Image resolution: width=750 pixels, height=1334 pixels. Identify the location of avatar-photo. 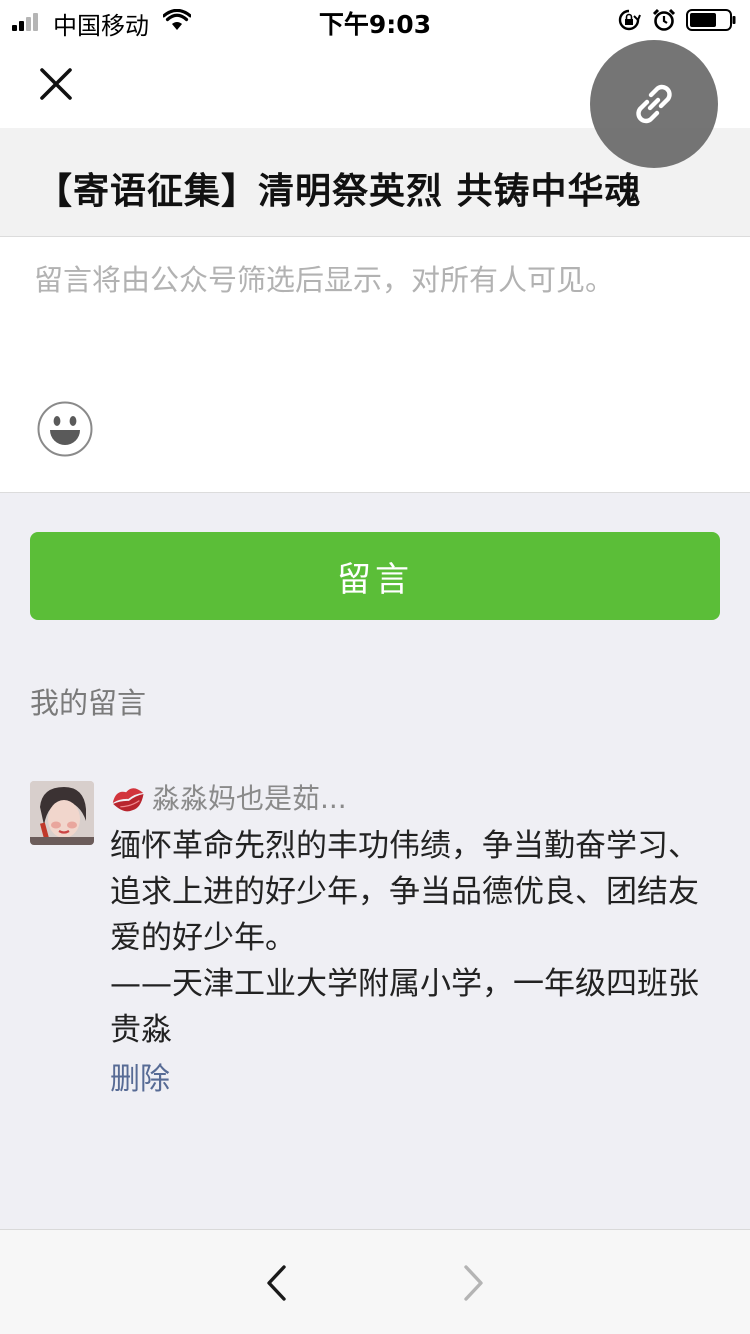
(62, 813).